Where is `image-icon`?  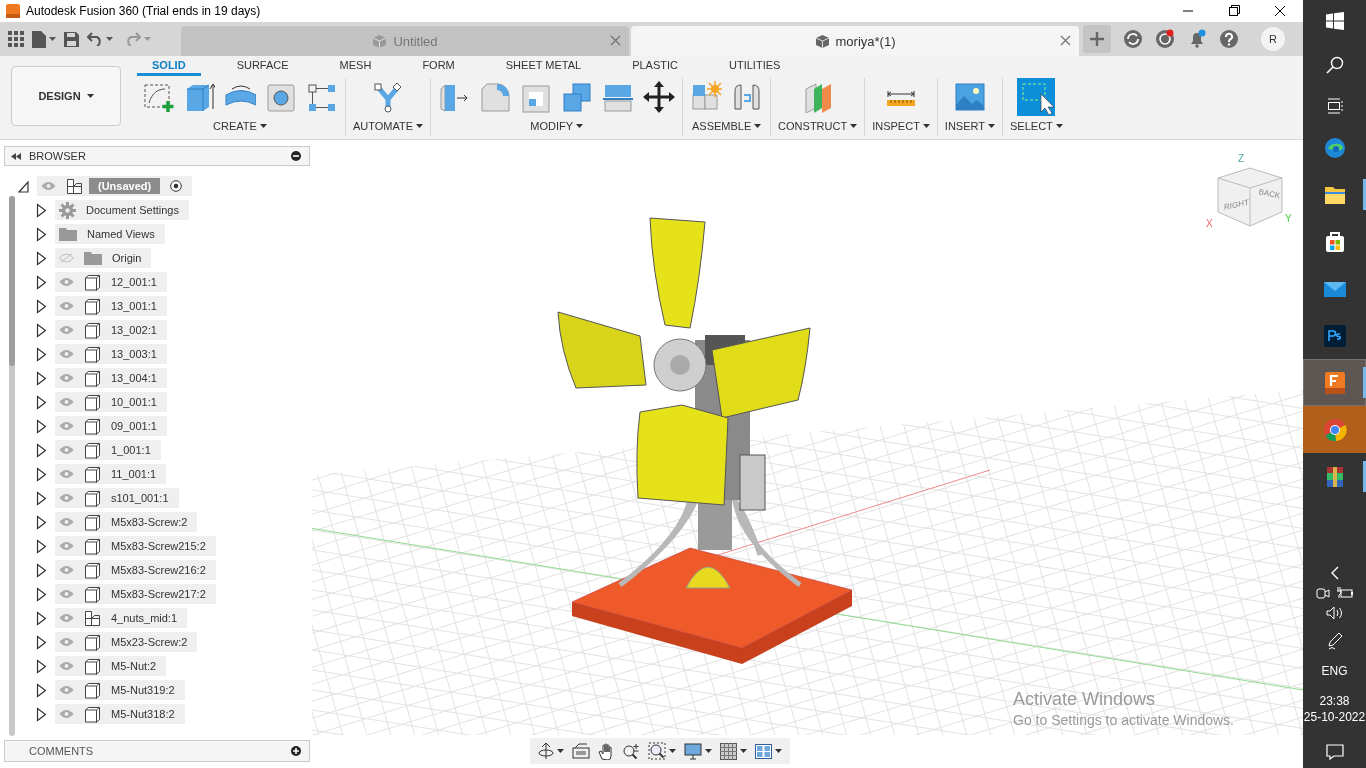 image-icon is located at coordinates (969, 97).